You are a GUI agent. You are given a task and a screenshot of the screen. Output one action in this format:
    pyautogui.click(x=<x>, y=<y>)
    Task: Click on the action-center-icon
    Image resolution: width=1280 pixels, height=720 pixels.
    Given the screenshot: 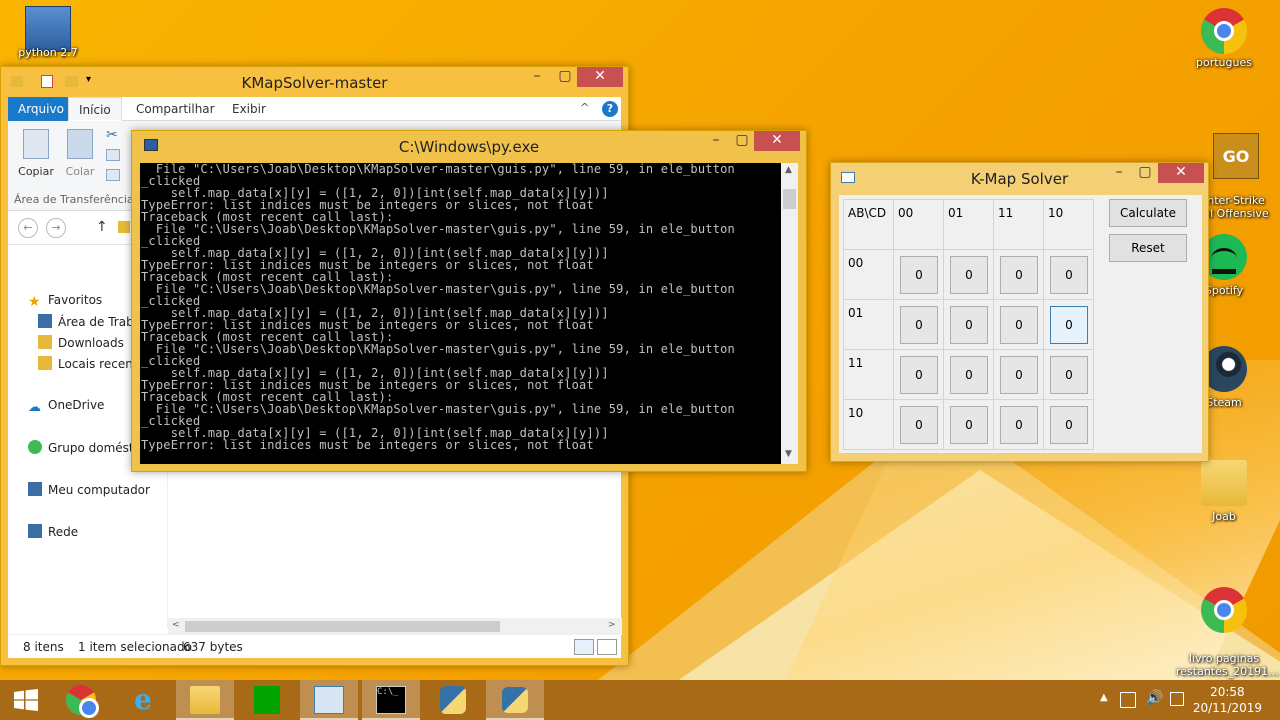 What is the action you would take?
    pyautogui.click(x=1128, y=700)
    